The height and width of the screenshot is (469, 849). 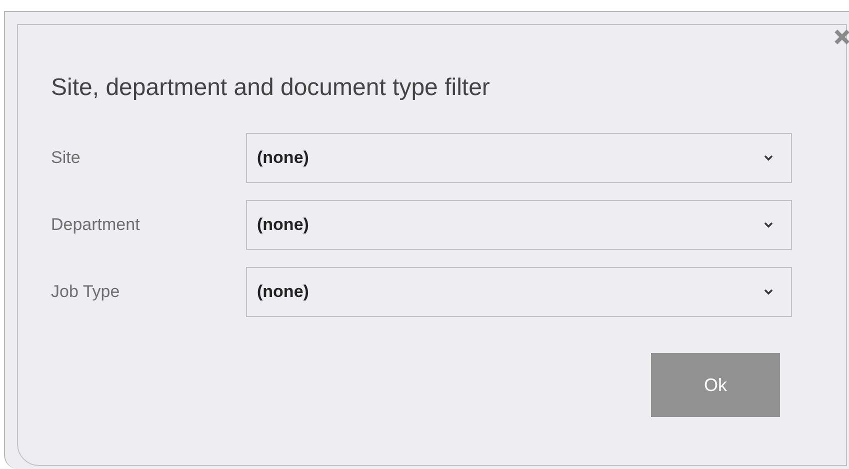 What do you see at coordinates (66, 158) in the screenshot?
I see `field-label: Site` at bounding box center [66, 158].